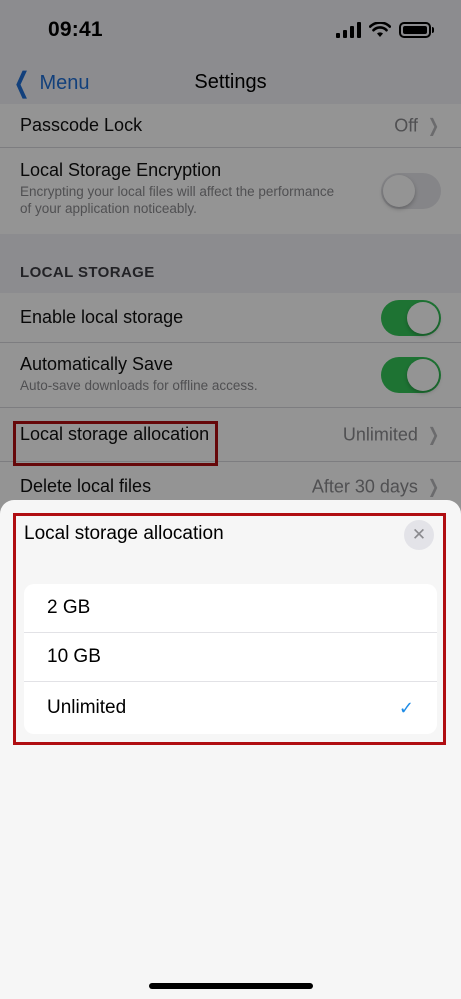 The width and height of the screenshot is (461, 999). I want to click on option-10gb: 10 GB, so click(230, 657).